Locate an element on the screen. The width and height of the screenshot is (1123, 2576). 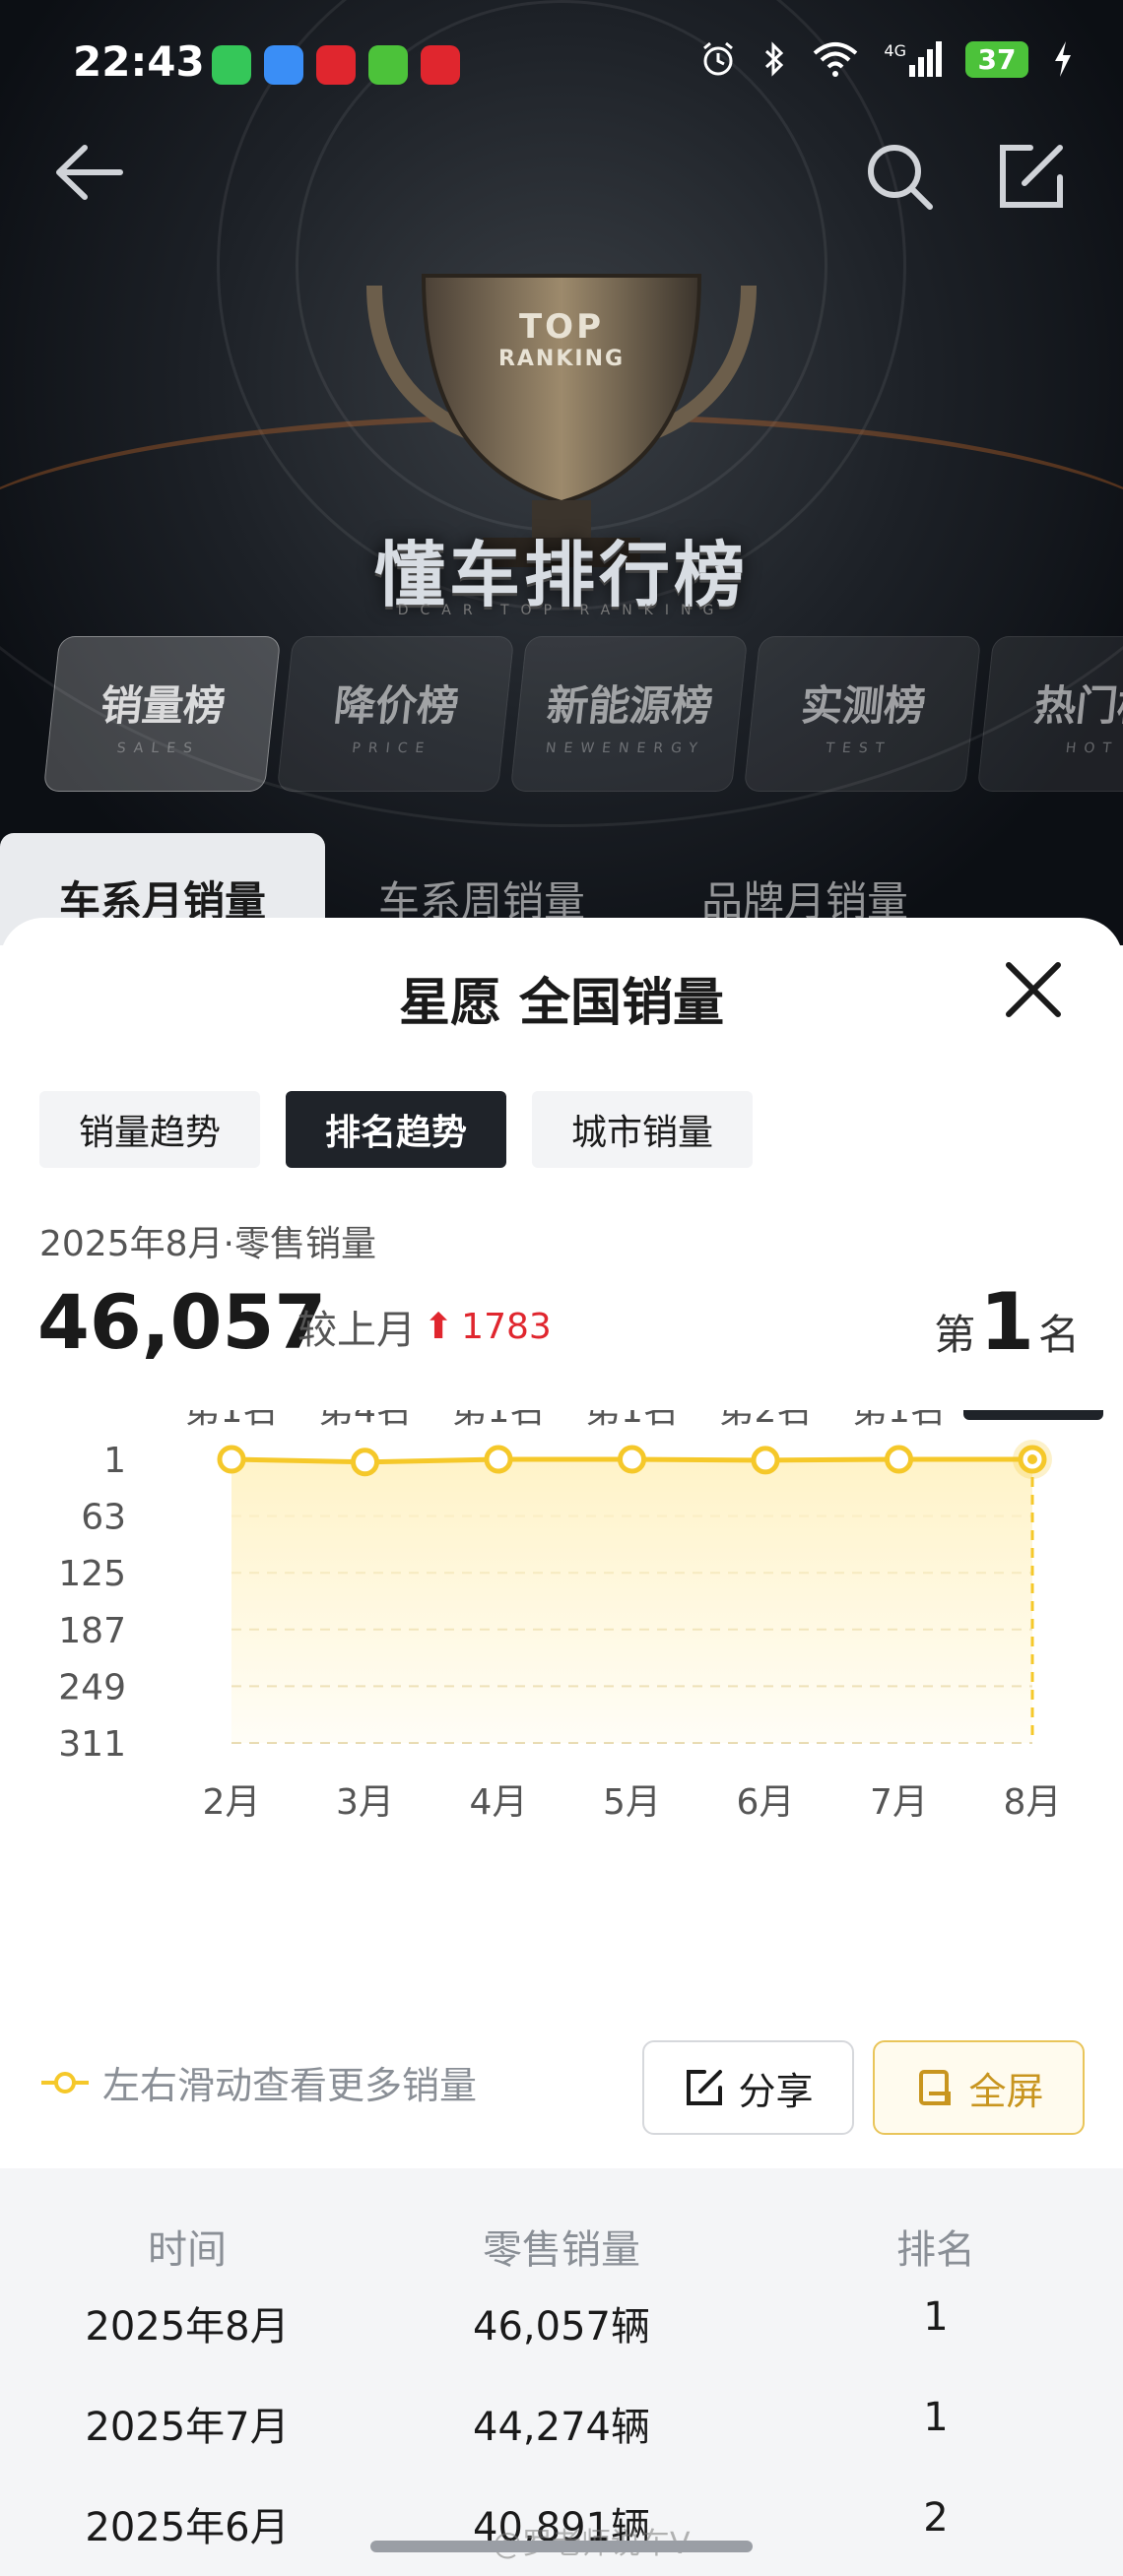
y-tick-label: 125 is located at coordinates (92, 1574).